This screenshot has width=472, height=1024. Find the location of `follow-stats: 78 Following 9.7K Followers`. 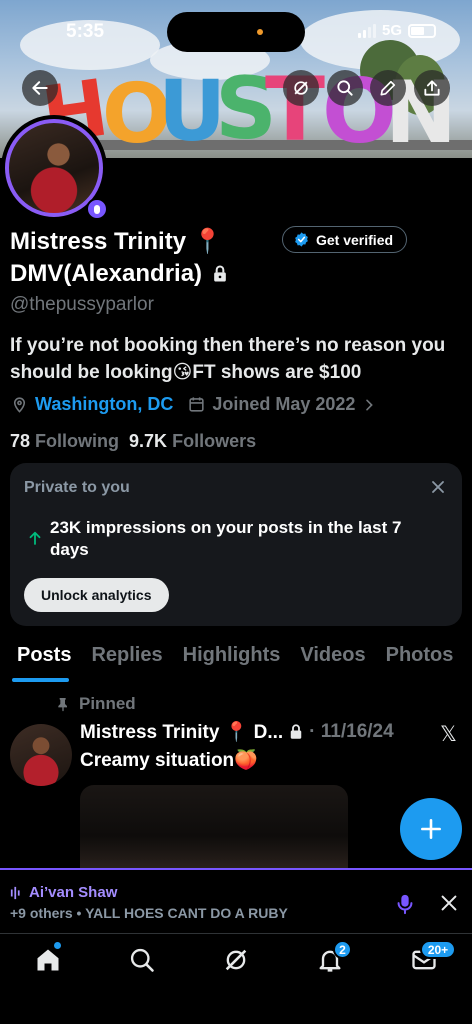

follow-stats: 78 Following 9.7K Followers is located at coordinates (133, 441).